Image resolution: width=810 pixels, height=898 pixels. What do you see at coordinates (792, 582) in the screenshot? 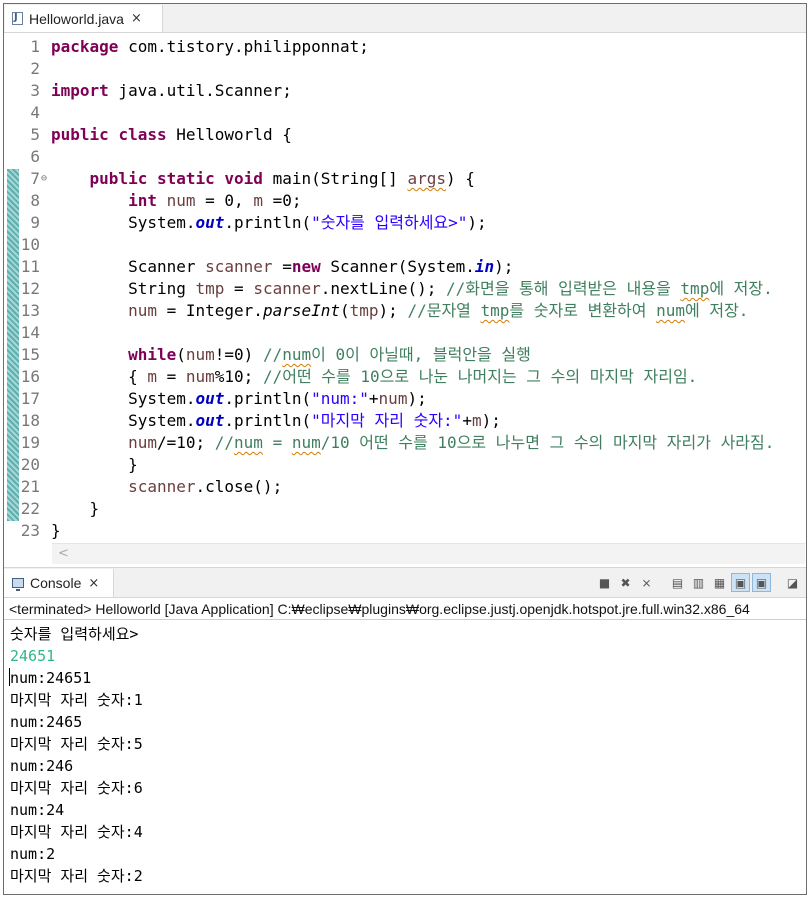
I see `open-console-icon: ◪` at bounding box center [792, 582].